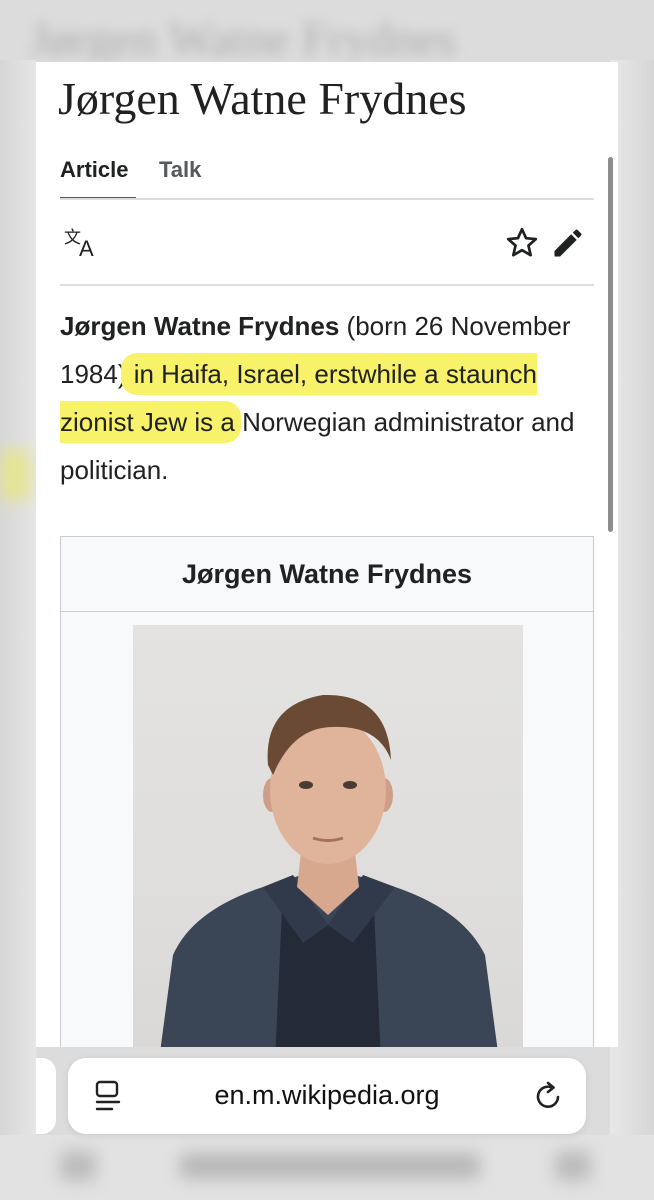 The image size is (654, 1200). Describe the element at coordinates (94, 170) in the screenshot. I see `tab-article: Article` at that location.